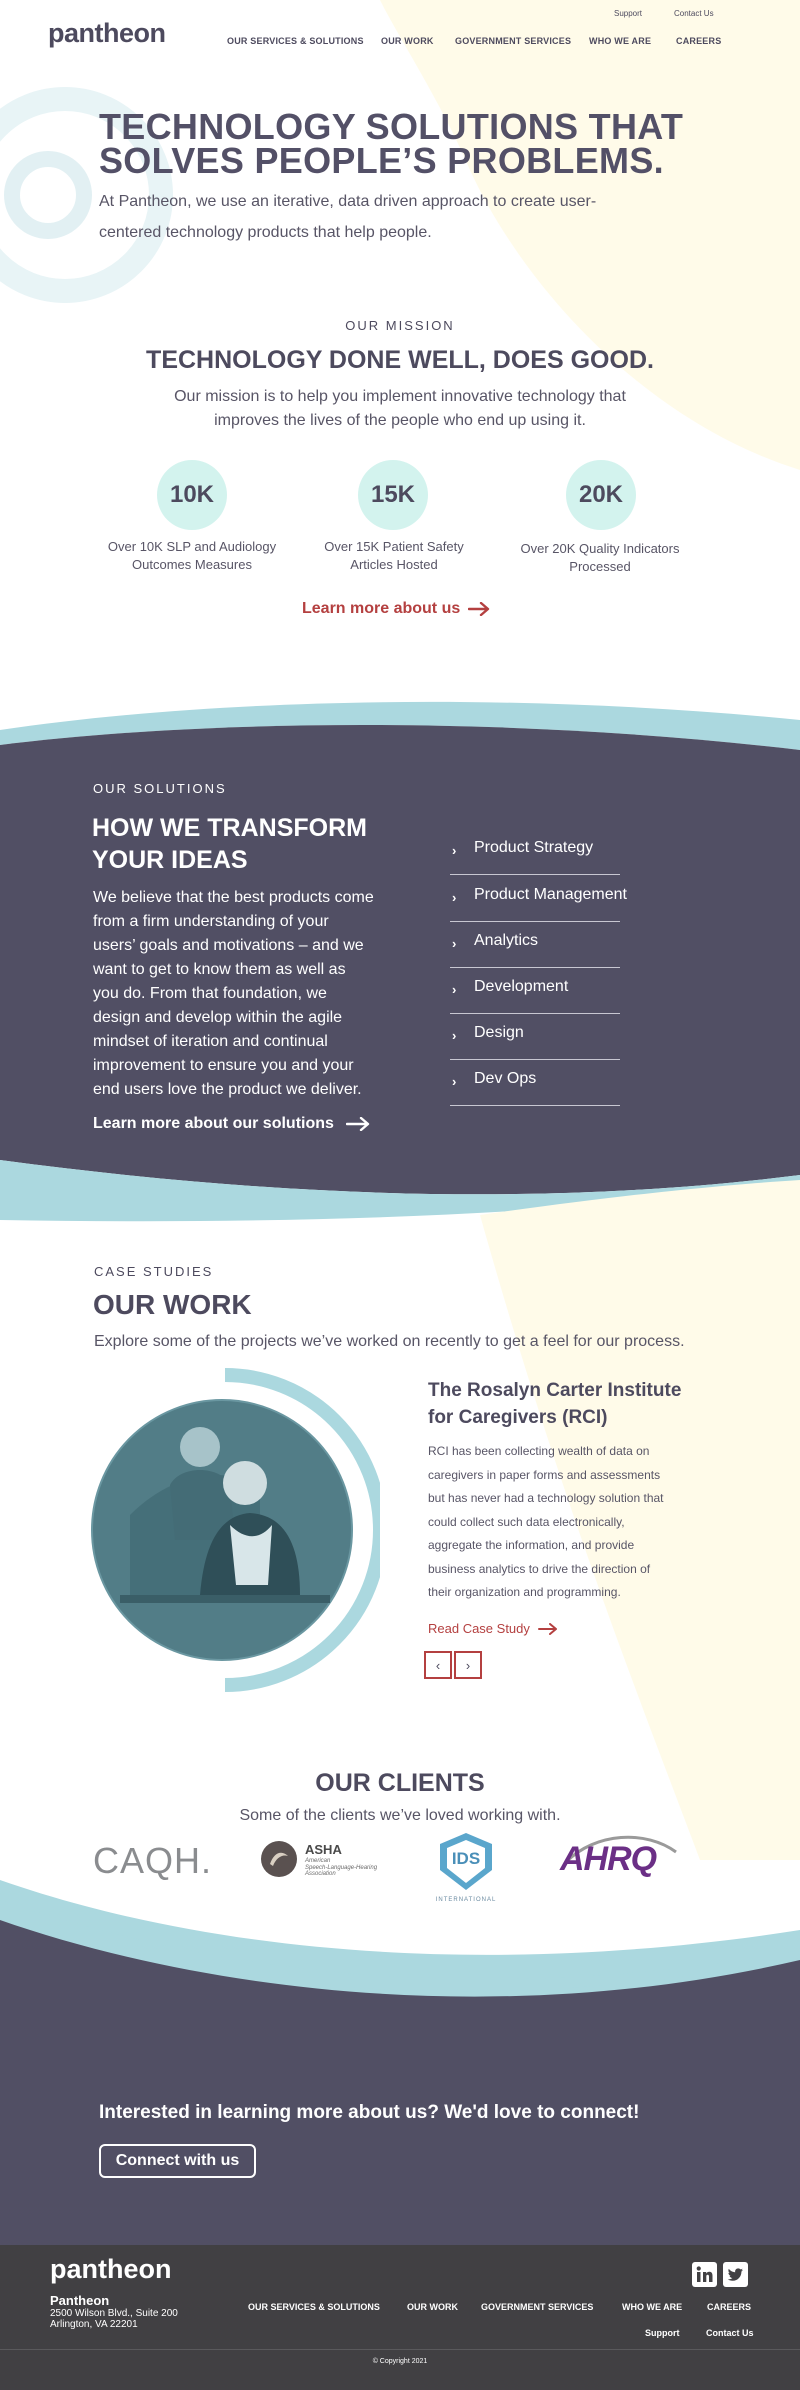 The height and width of the screenshot is (2390, 800). Describe the element at coordinates (729, 2307) in the screenshot. I see `footer-nav-careers: CAREERS` at that location.